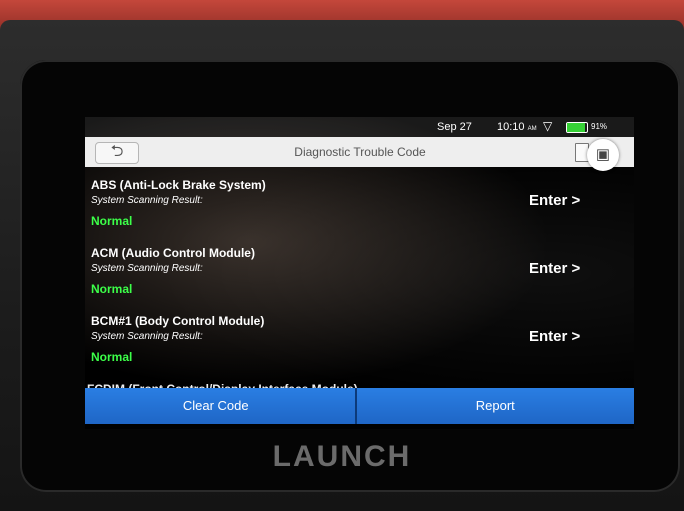 Image resolution: width=684 pixels, height=511 pixels. What do you see at coordinates (220, 406) in the screenshot?
I see `clear-code-button: Clear Code` at bounding box center [220, 406].